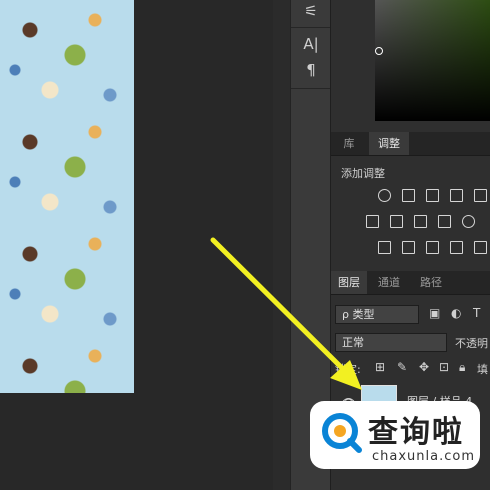 The height and width of the screenshot is (490, 490). Describe the element at coordinates (363, 173) in the screenshot. I see `add-adjustment-title: 添加调整` at that location.